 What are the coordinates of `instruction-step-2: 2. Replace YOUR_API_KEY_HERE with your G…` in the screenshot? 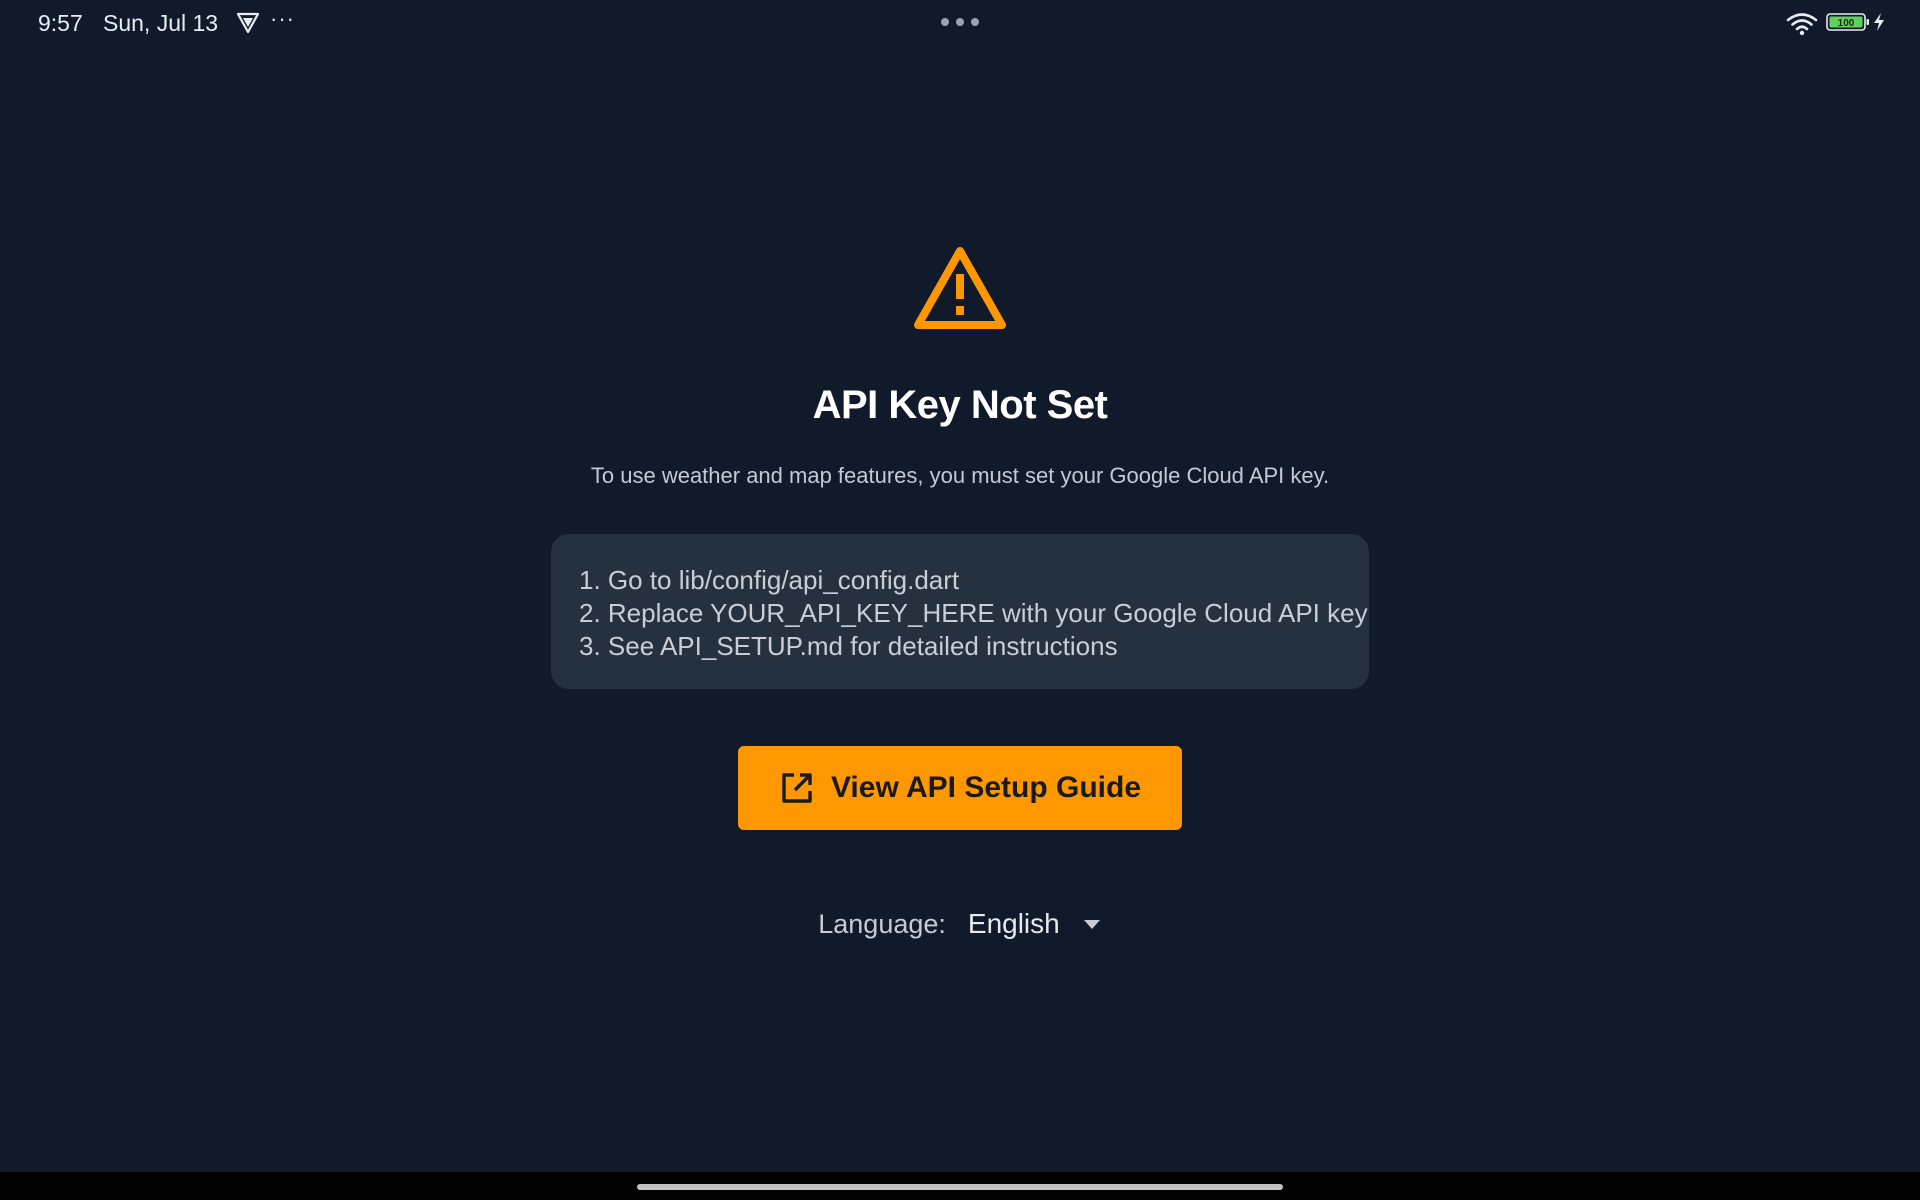 It's located at (973, 613).